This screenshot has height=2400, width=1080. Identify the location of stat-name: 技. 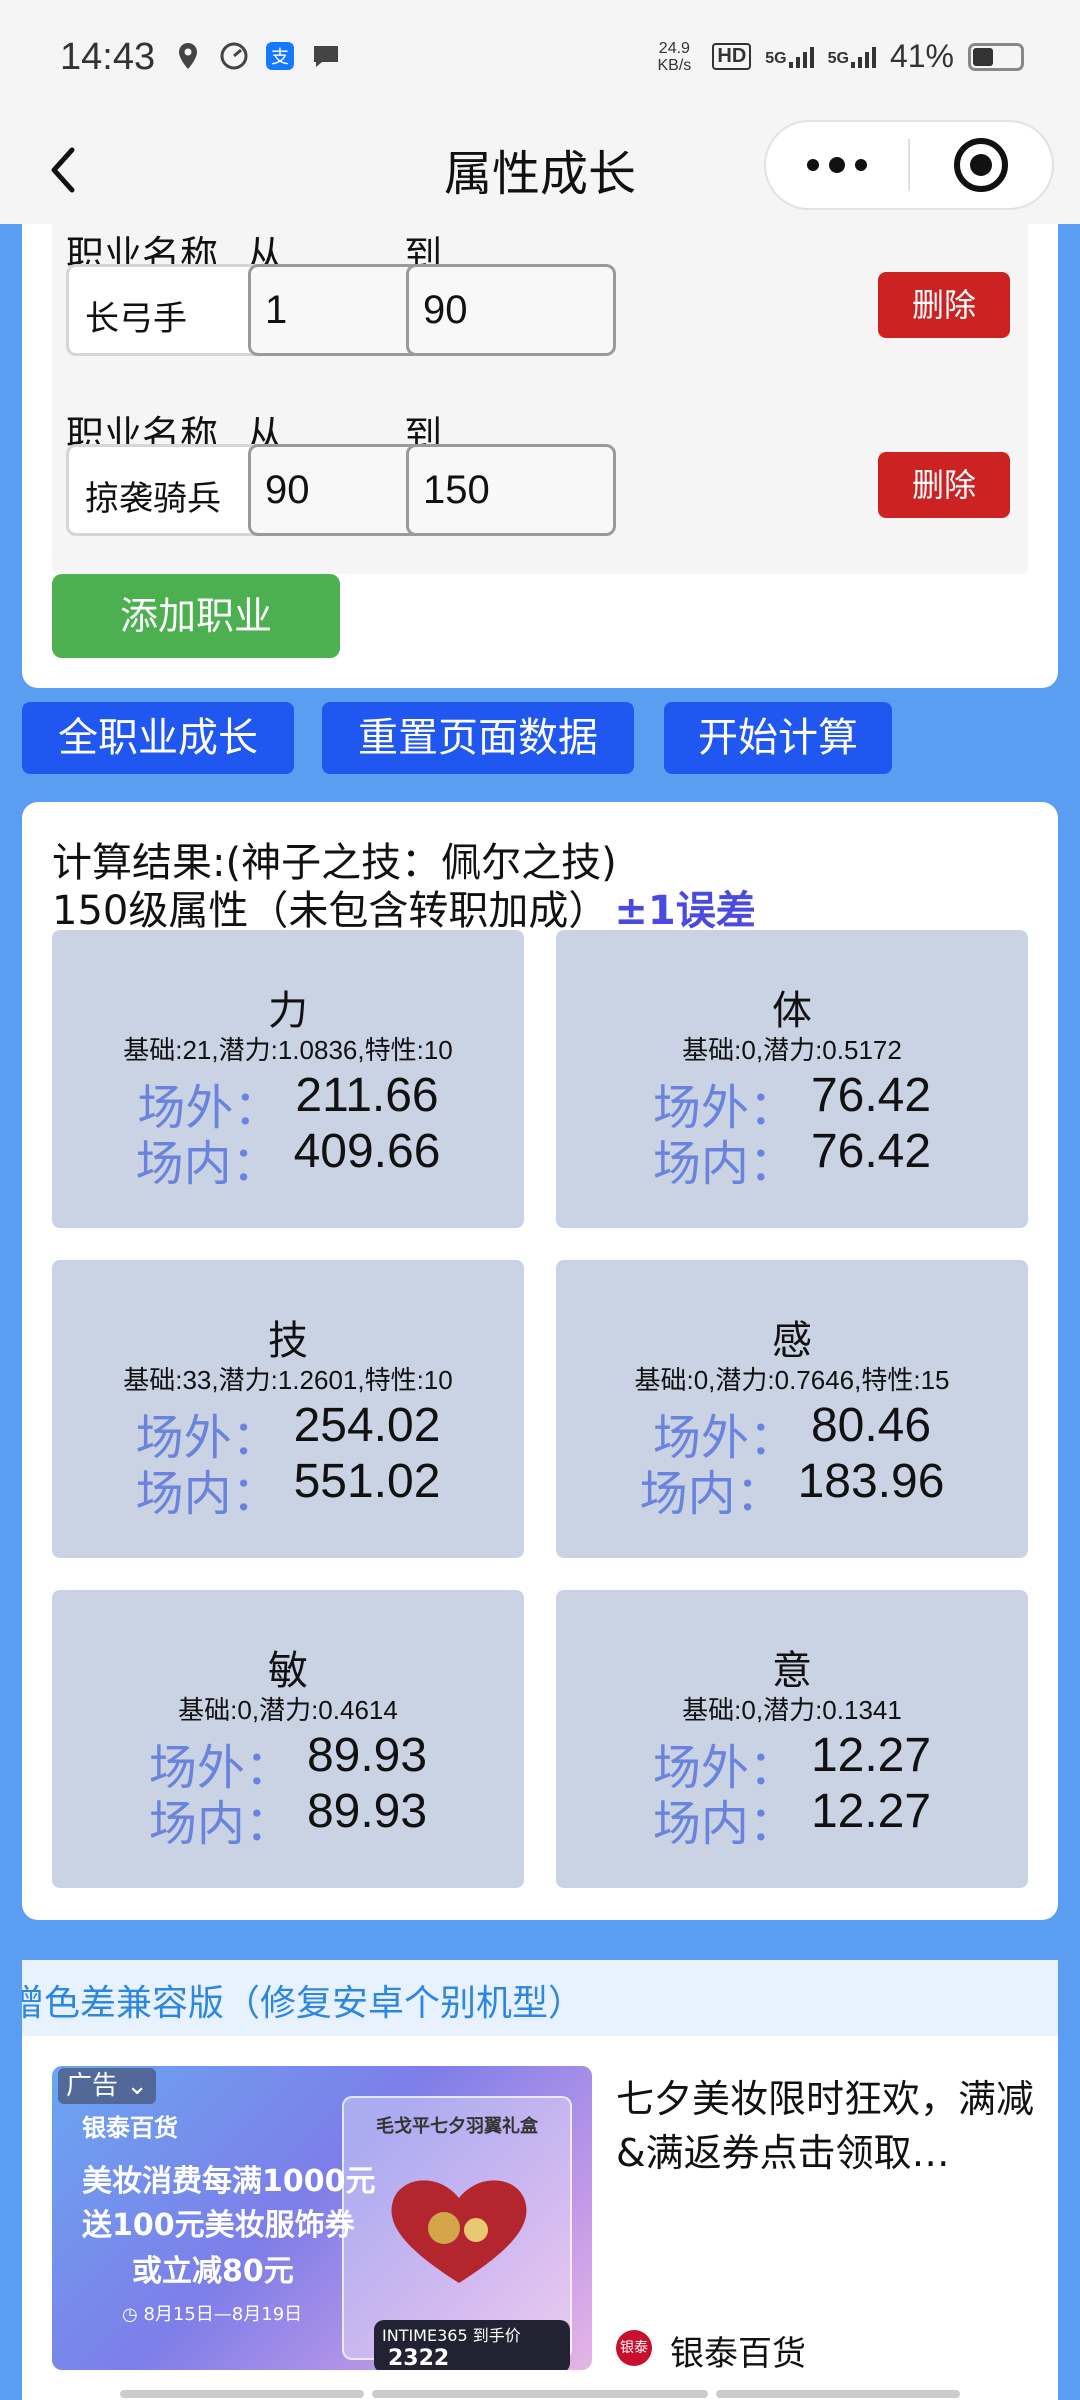
(288, 1341).